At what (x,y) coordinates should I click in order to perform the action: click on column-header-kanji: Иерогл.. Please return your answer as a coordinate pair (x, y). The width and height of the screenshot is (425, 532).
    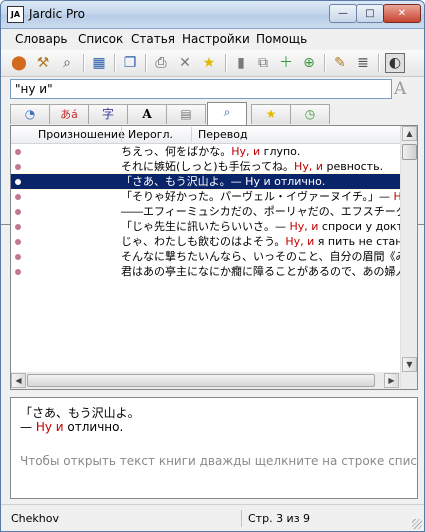
    Looking at the image, I should click on (150, 134).